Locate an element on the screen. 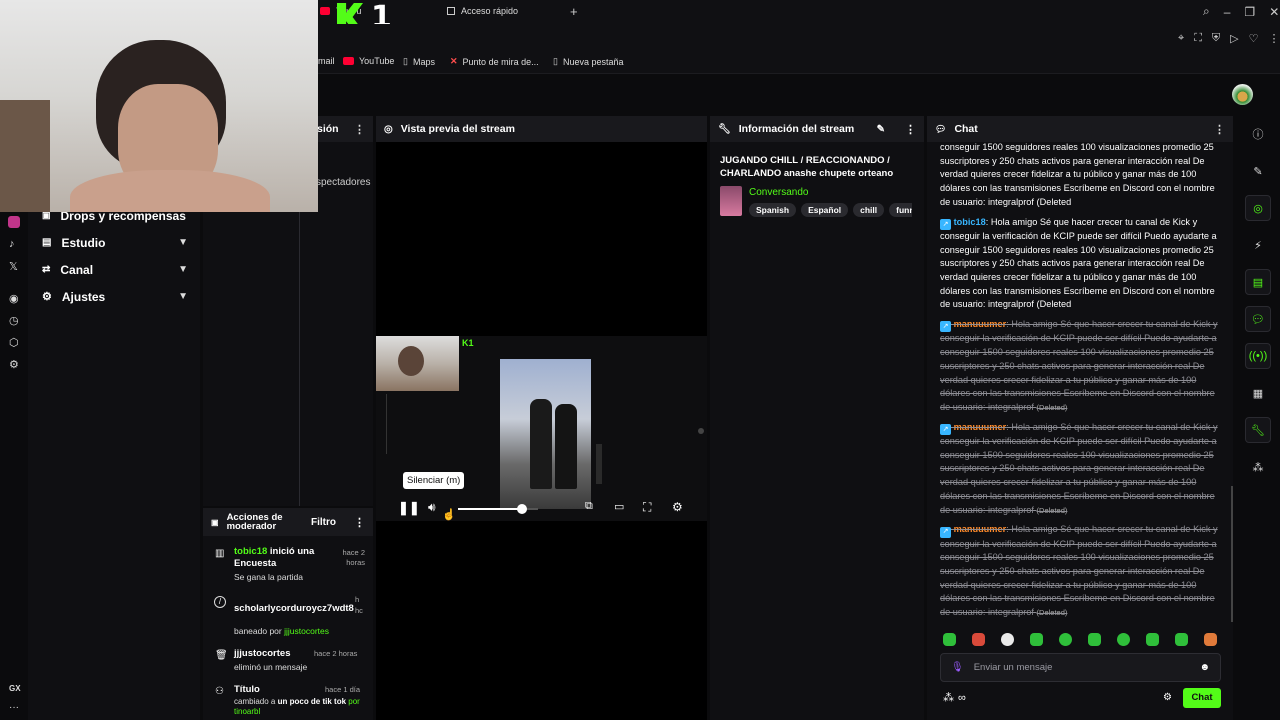  nested-video-frame is located at coordinates (545, 434).